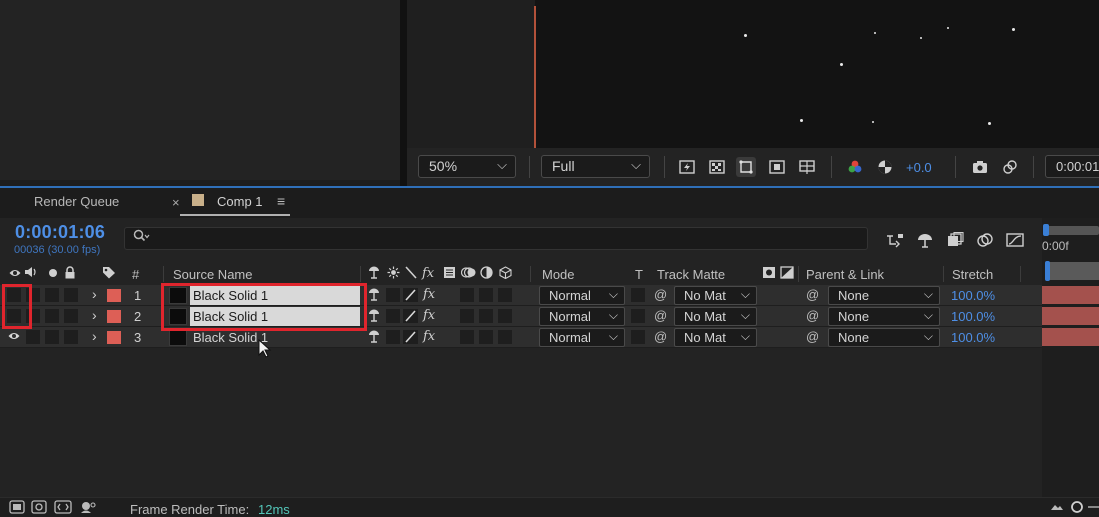 The image size is (1099, 517). I want to click on collapse-sun-icon, so click(393, 274).